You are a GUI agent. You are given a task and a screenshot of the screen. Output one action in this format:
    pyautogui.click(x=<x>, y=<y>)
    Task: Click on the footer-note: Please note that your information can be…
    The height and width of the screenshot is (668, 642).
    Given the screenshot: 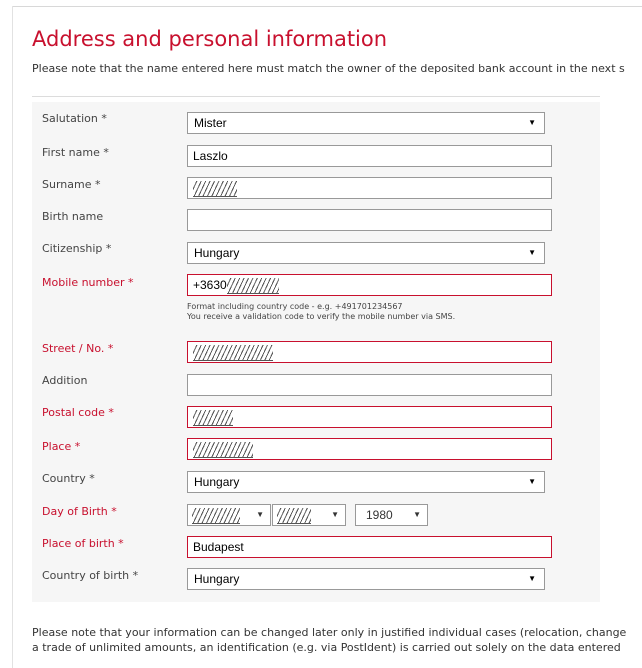 What is the action you would take?
    pyautogui.click(x=337, y=640)
    